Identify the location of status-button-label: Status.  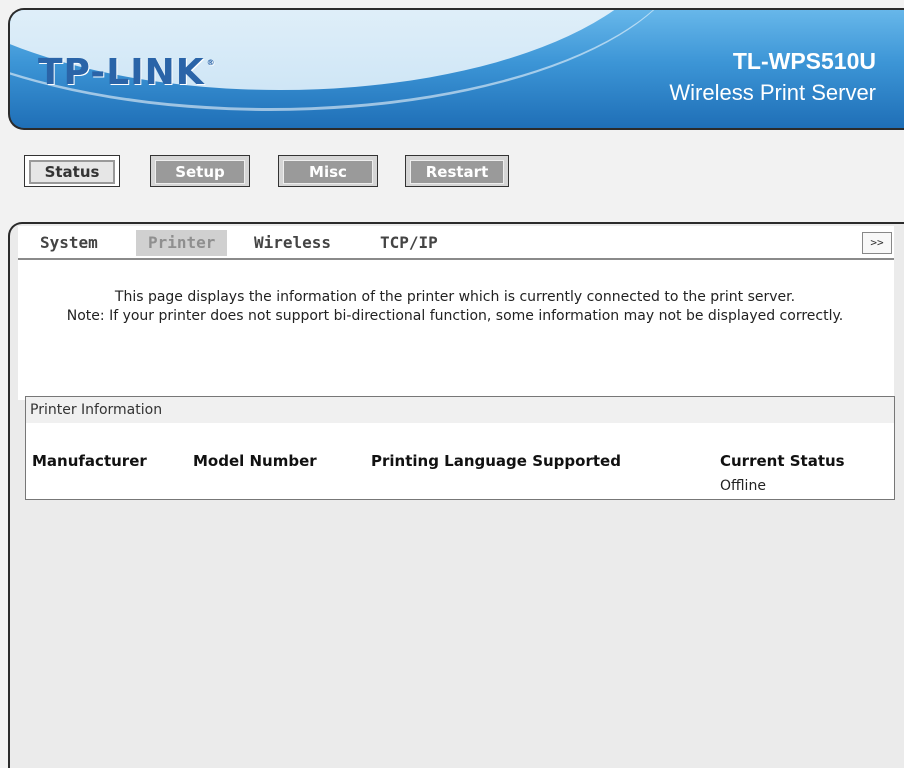
(72, 172).